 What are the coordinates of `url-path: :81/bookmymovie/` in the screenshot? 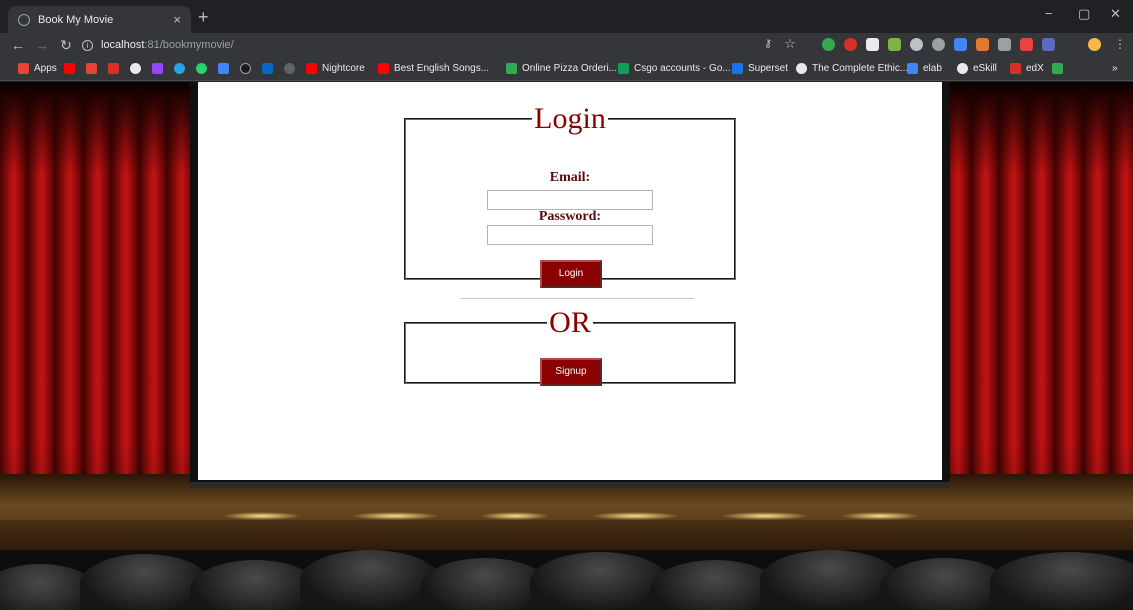 It's located at (189, 45).